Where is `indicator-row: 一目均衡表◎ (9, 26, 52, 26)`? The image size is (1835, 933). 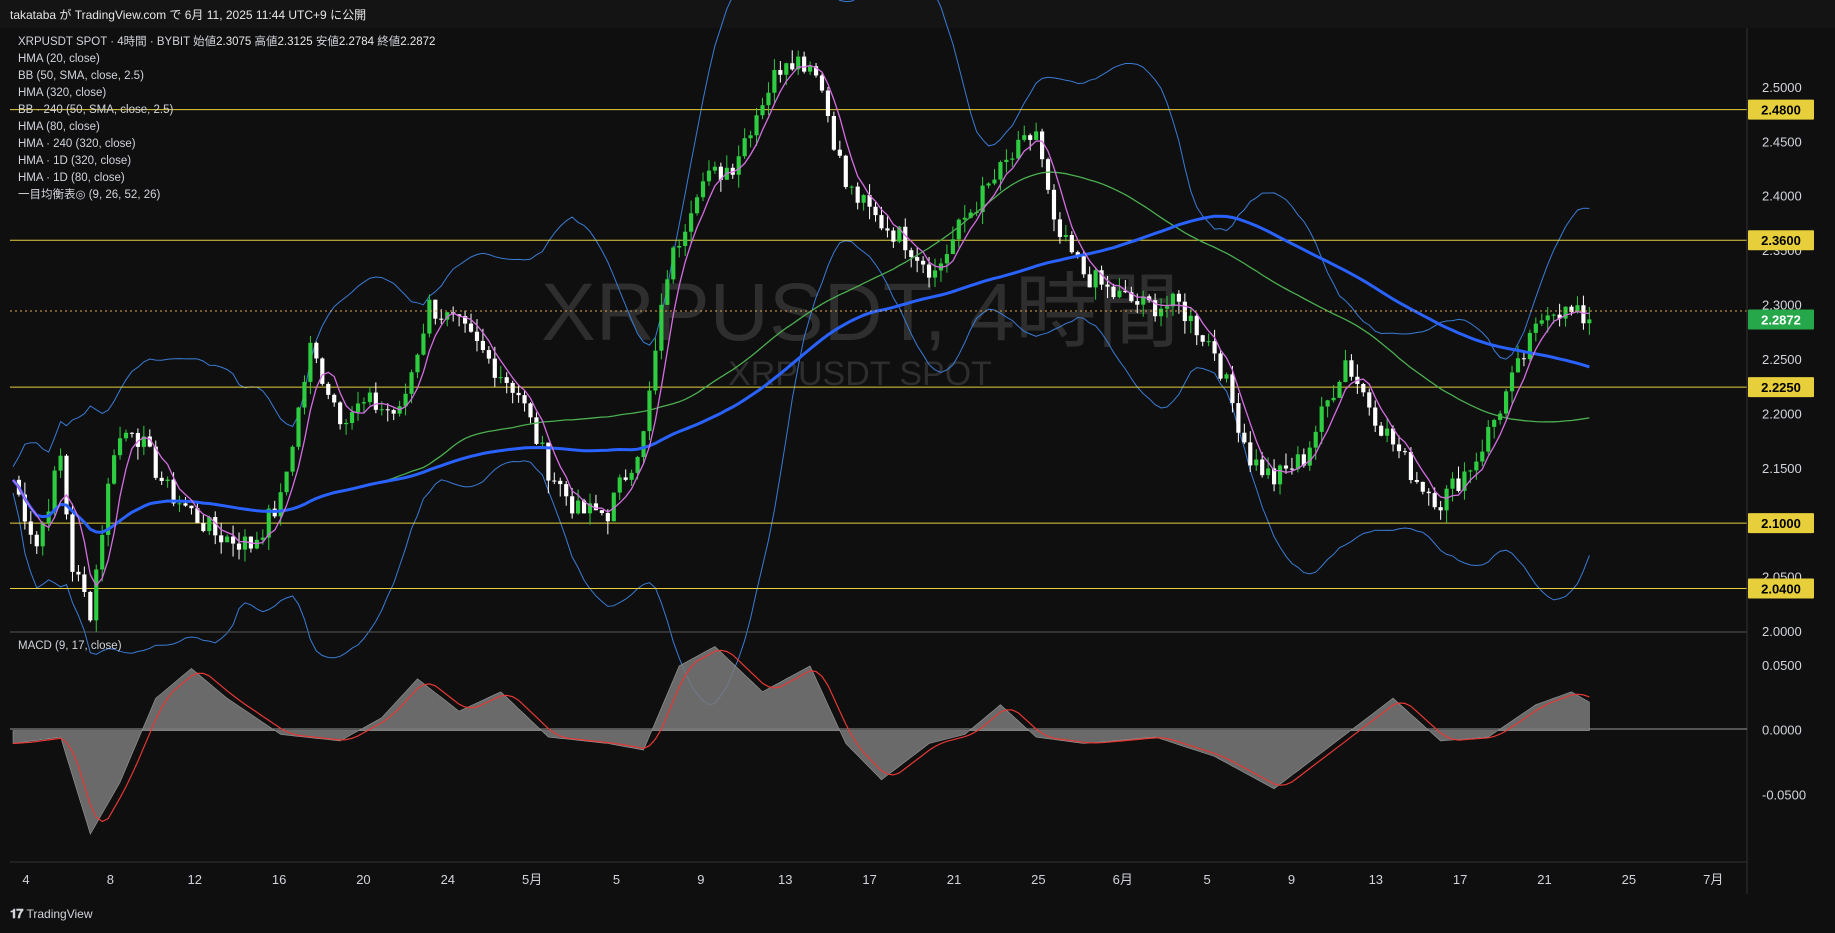
indicator-row: 一目均衡表◎ (9, 26, 52, 26) is located at coordinates (226, 195).